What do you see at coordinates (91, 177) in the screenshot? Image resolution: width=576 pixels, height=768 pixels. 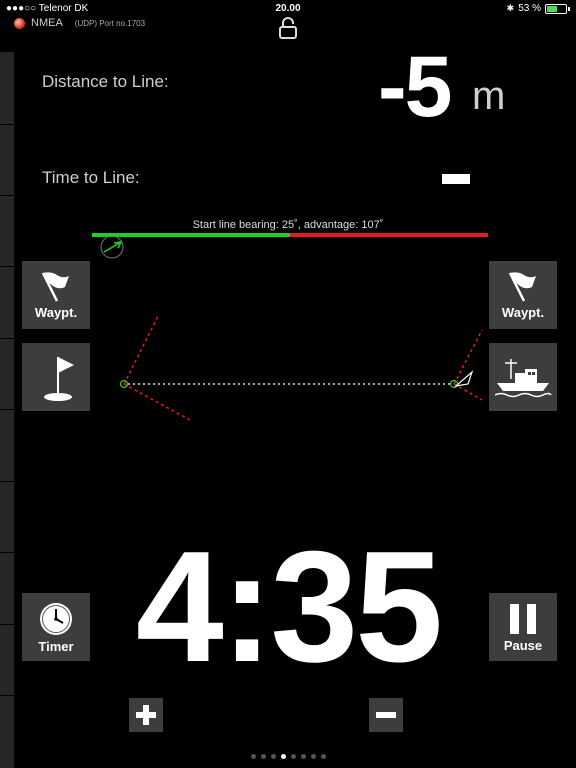 I see `time-to-line-label: Time to Line:` at bounding box center [91, 177].